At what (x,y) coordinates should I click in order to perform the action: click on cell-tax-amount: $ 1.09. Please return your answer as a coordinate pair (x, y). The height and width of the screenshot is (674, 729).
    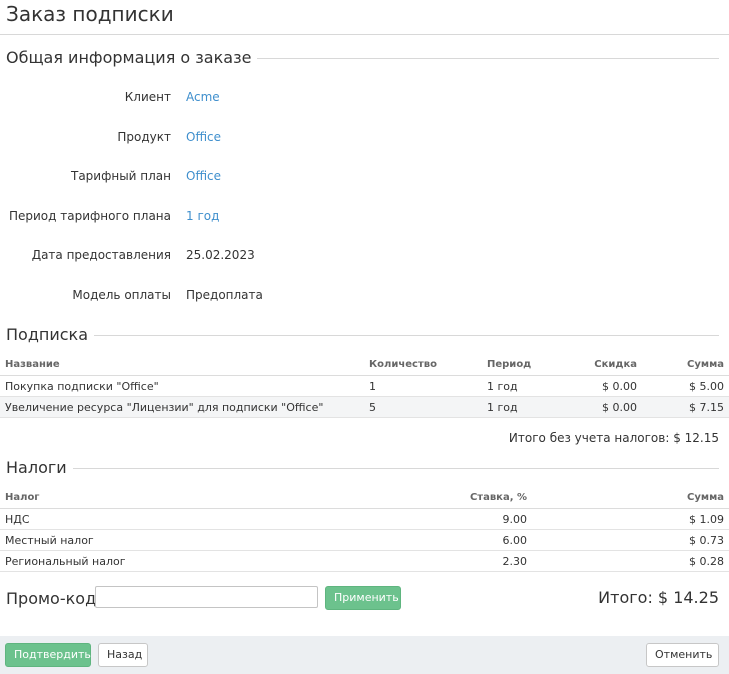
    Looking at the image, I should click on (630, 519).